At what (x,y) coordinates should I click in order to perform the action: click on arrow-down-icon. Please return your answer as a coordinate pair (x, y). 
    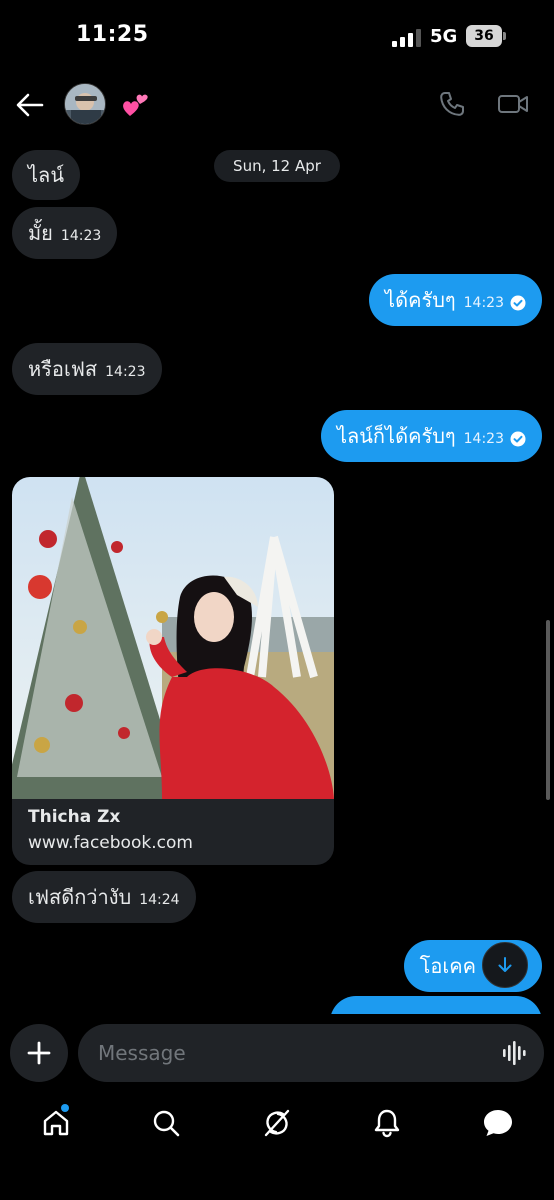
    Looking at the image, I should click on (505, 964).